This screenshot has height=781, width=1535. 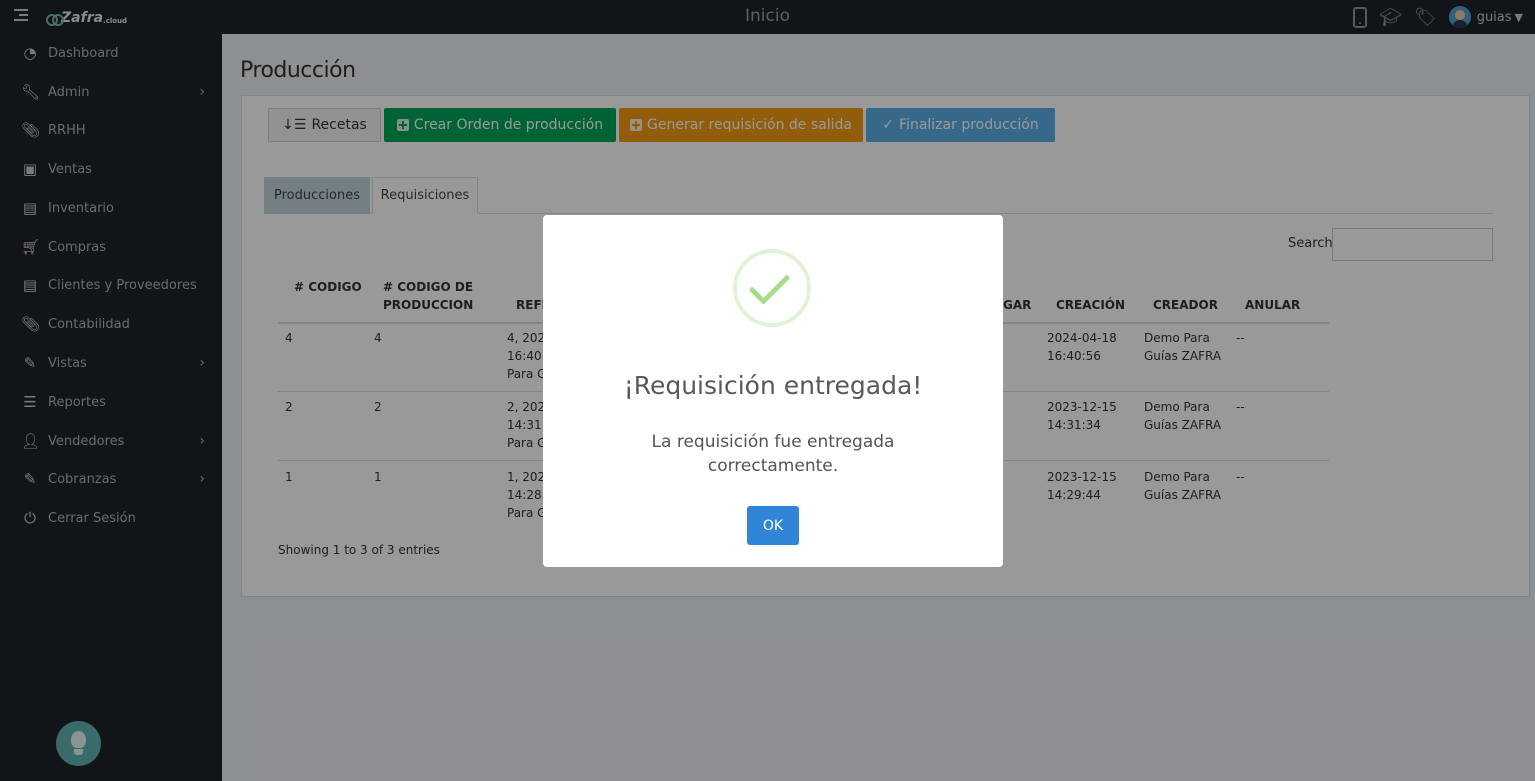 I want to click on success-check-icon, so click(x=772, y=288).